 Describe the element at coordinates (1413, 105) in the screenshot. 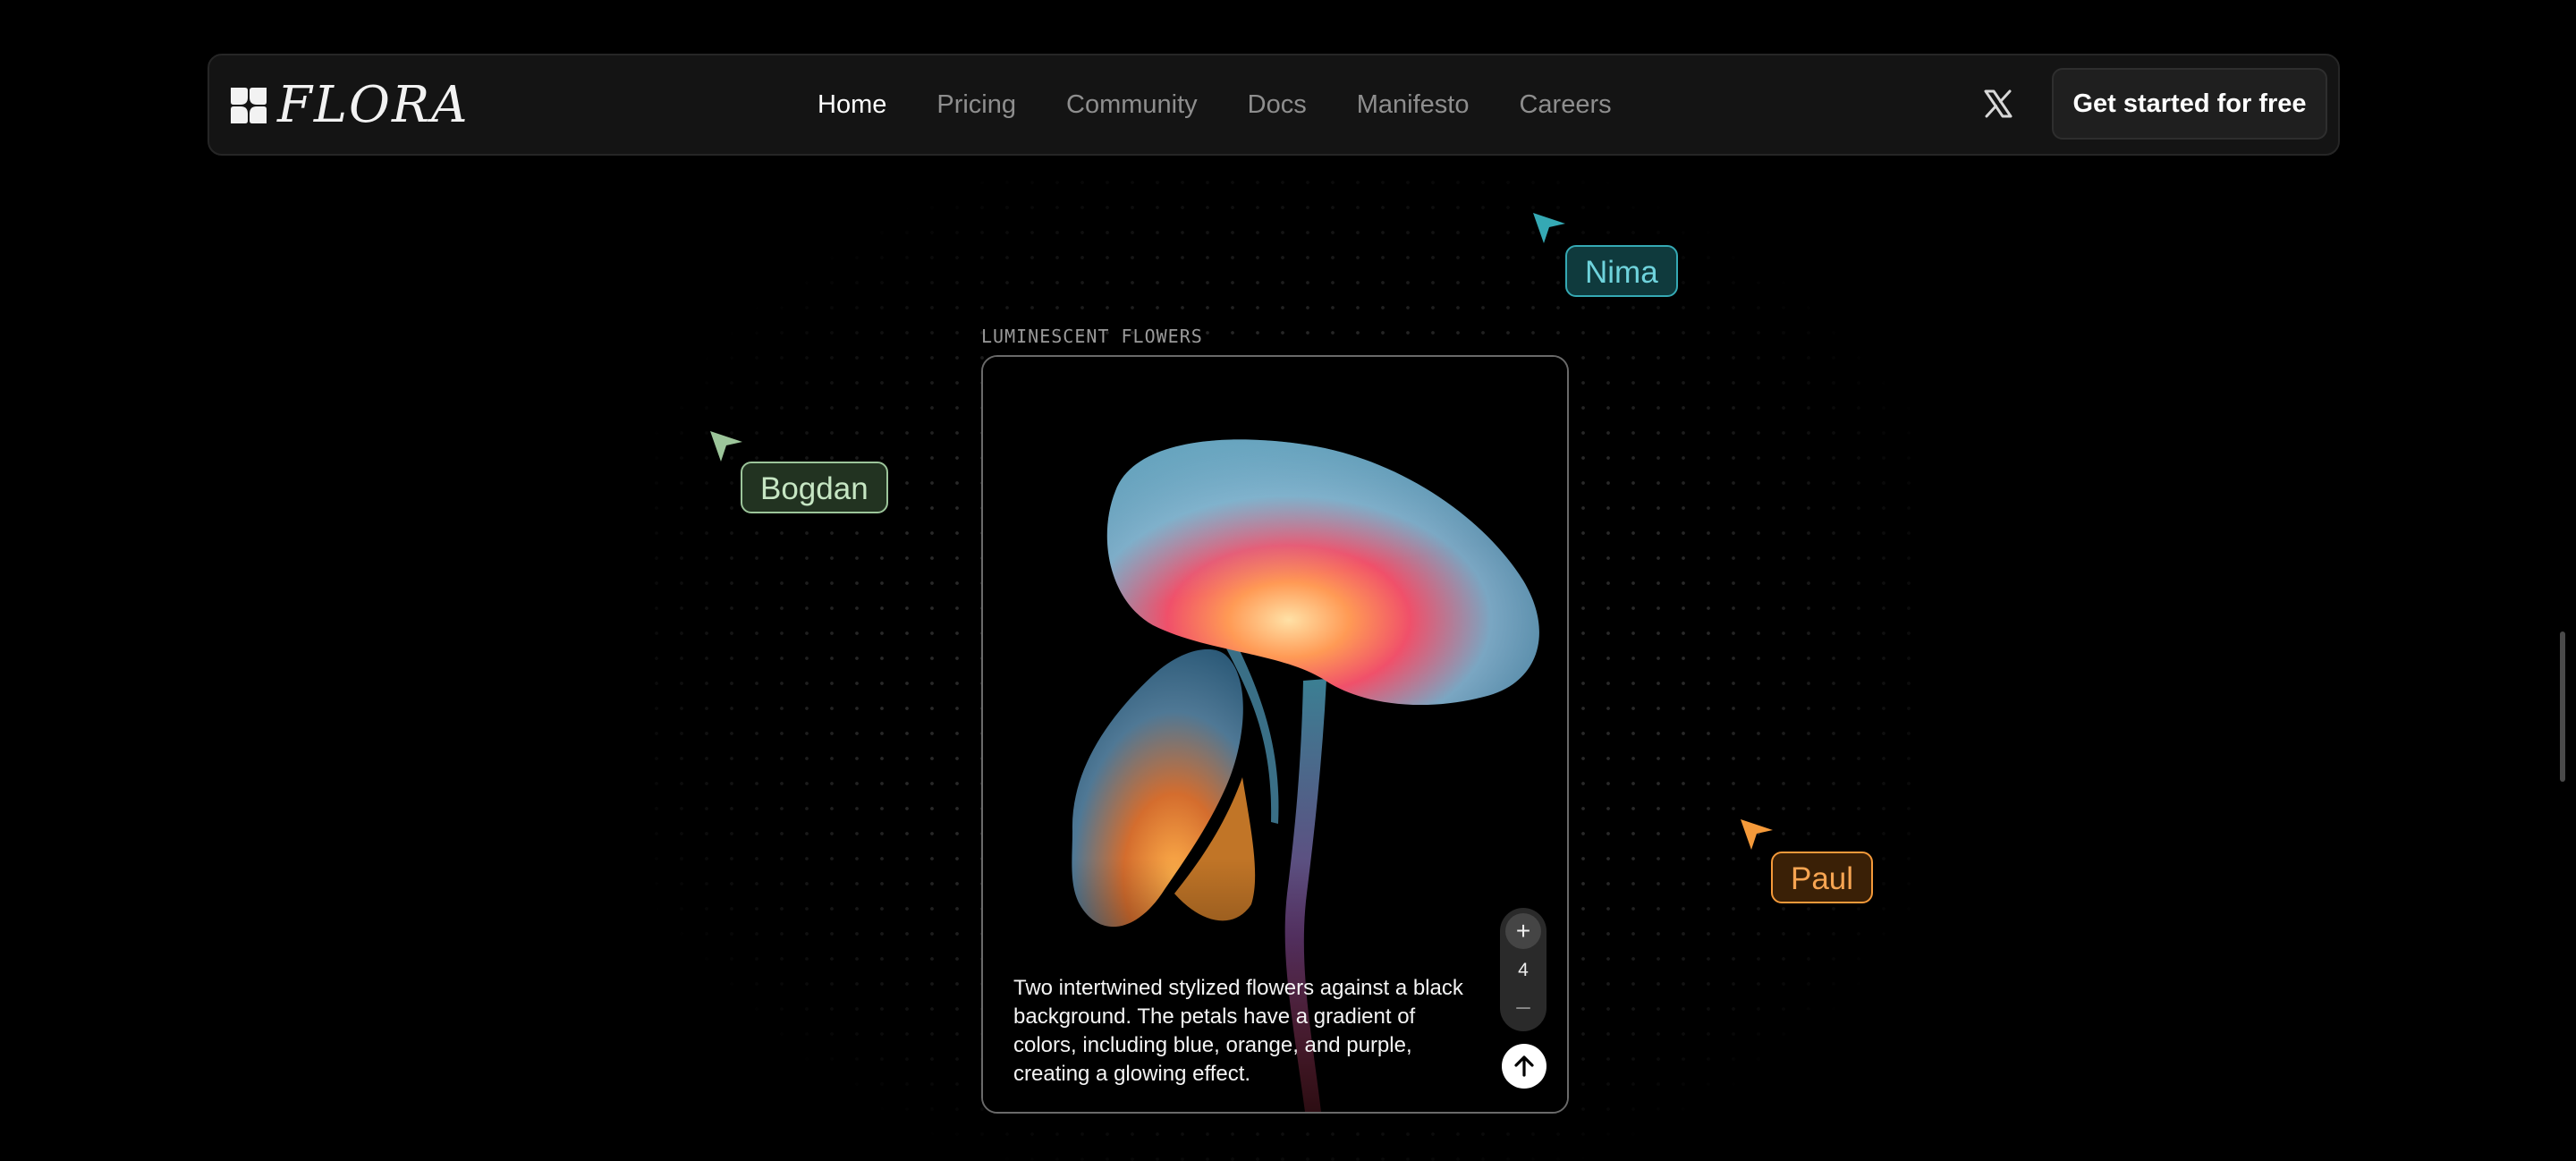

I see `nav-link-manifesto: Manifesto` at that location.